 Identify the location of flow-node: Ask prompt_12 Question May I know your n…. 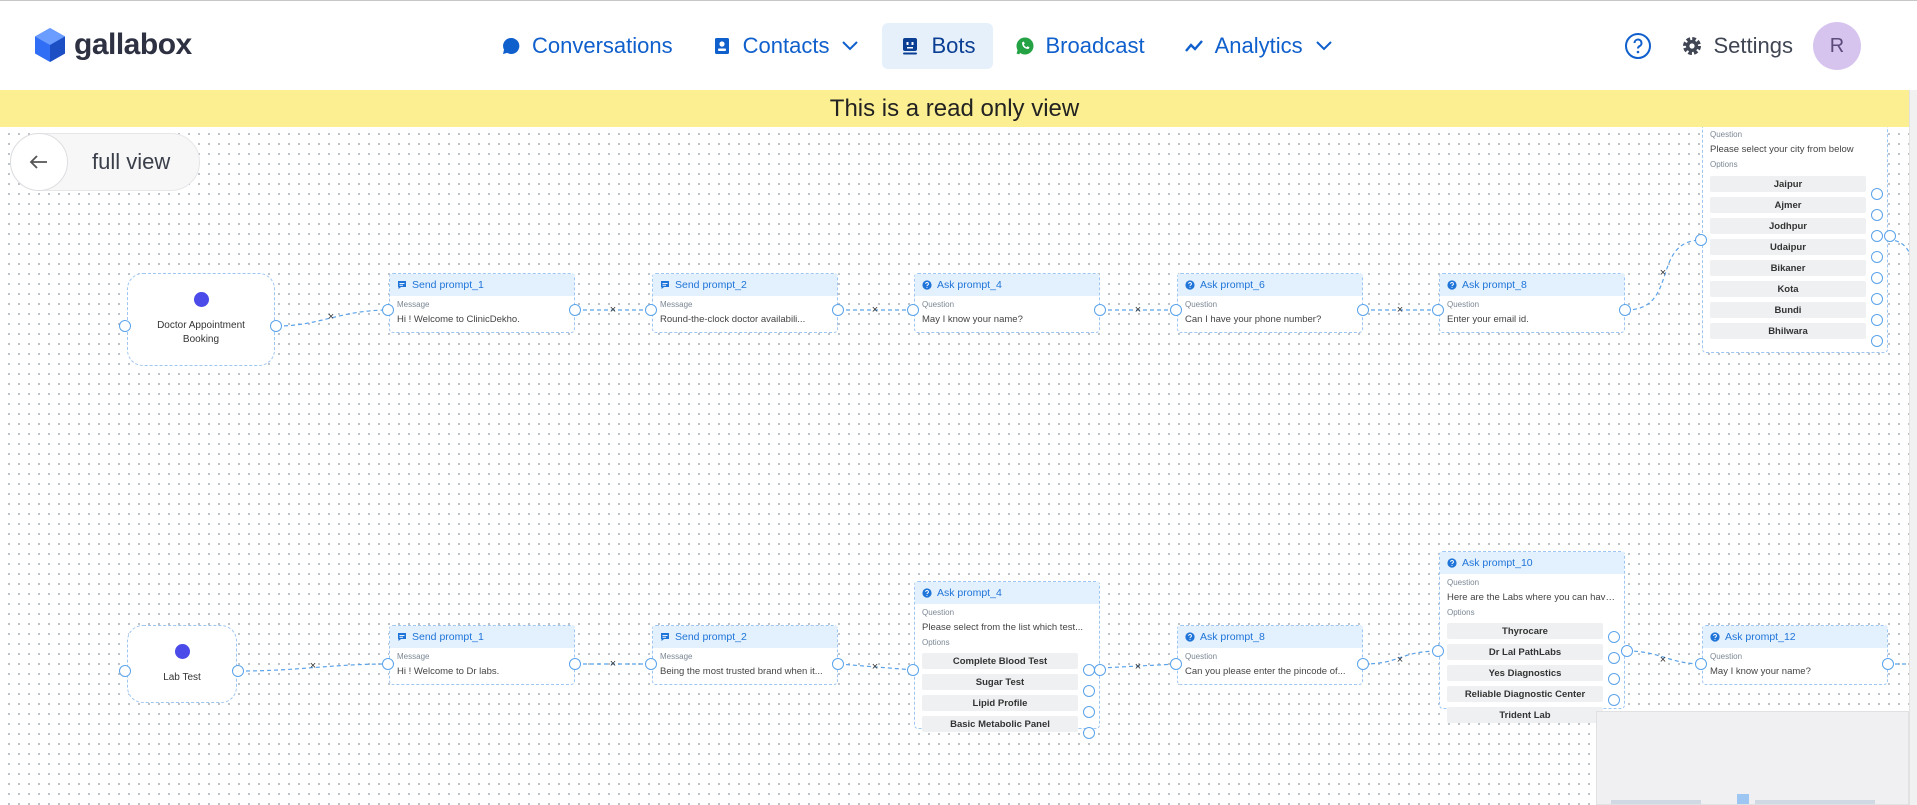
(1795, 655).